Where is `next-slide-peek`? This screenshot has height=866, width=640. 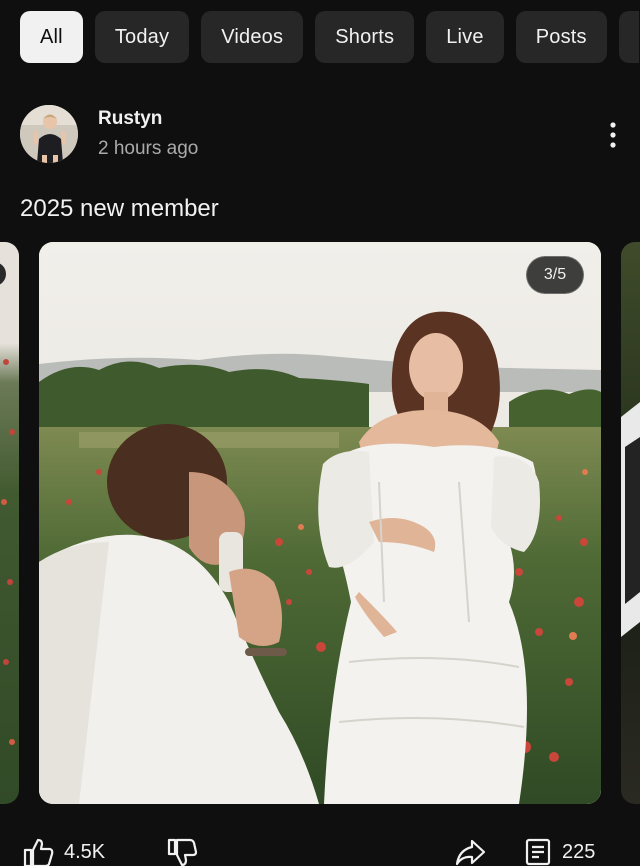 next-slide-peek is located at coordinates (630, 523).